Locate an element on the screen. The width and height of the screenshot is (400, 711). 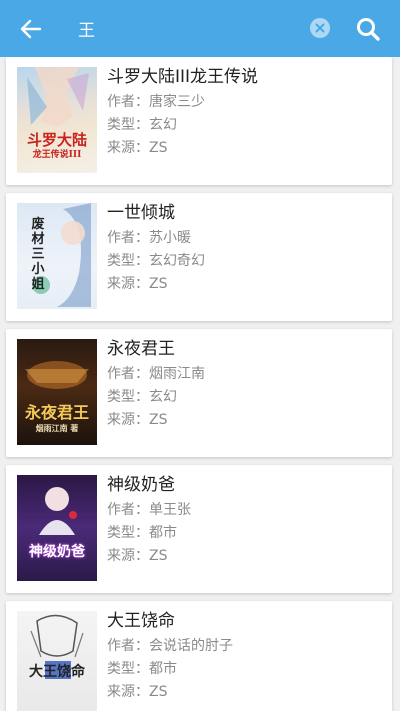
search-query-text: 王 is located at coordinates (87, 31).